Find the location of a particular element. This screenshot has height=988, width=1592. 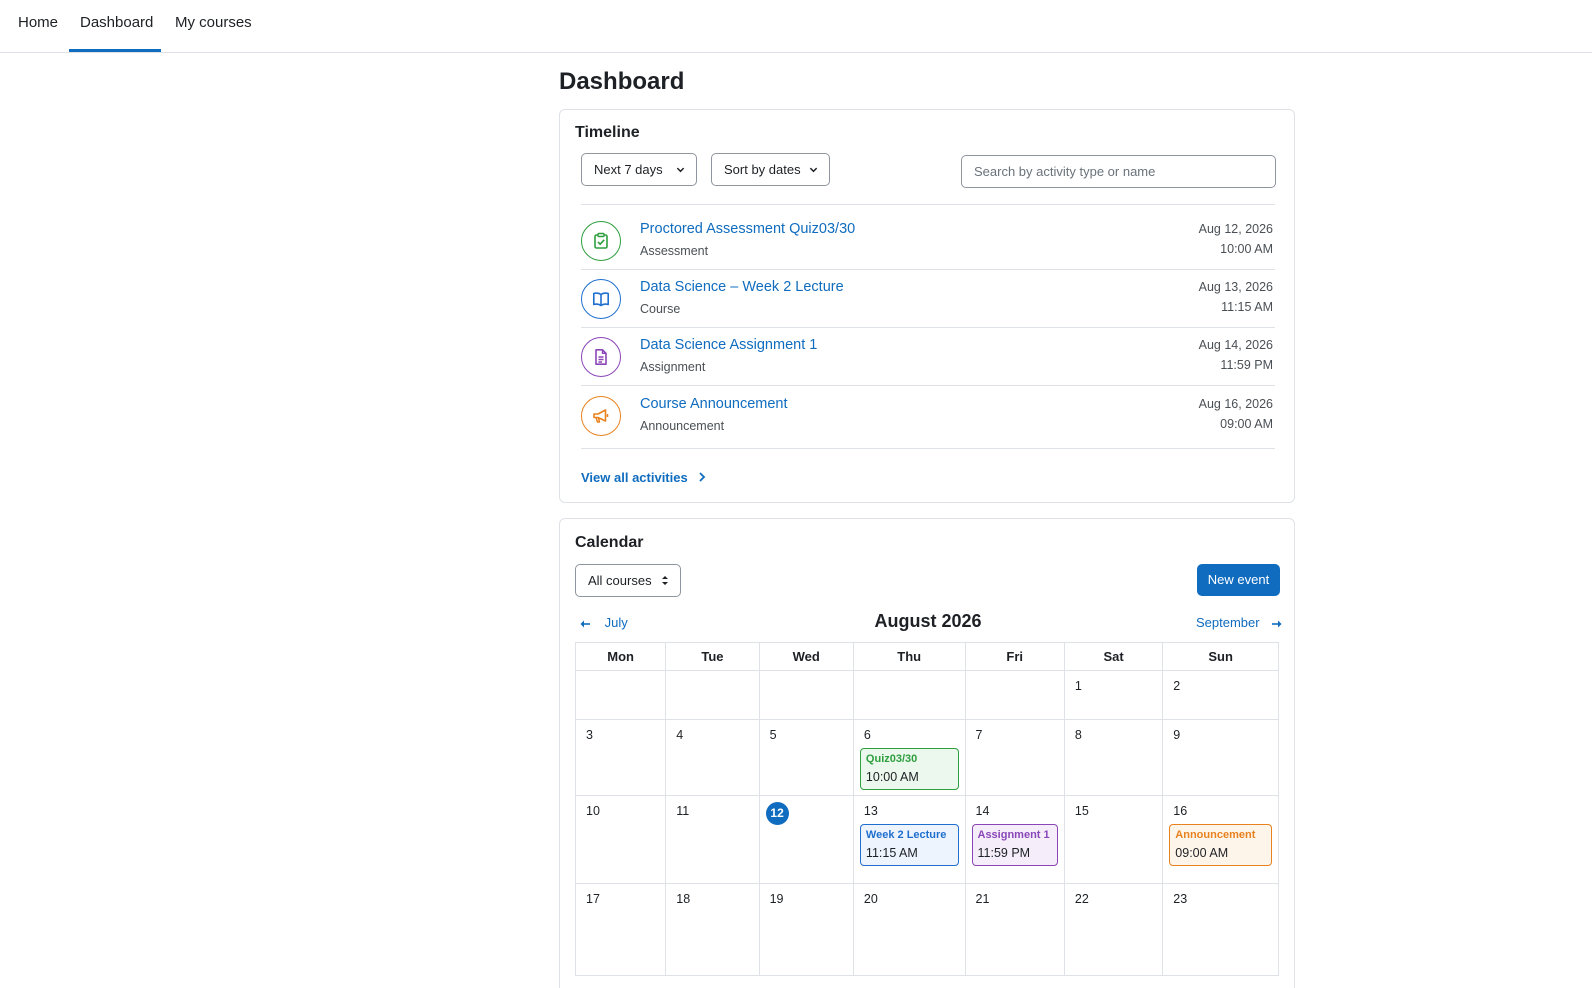

event-time: 10:00 AM is located at coordinates (892, 777).